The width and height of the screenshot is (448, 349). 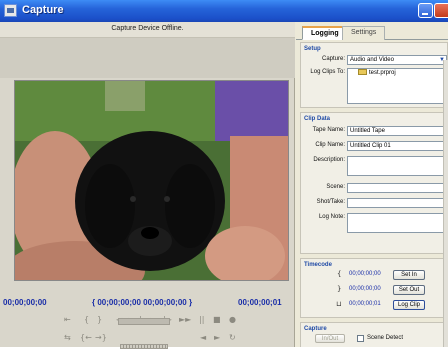 What do you see at coordinates (86, 338) in the screenshot?
I see `go-to-in-point-icon: {←` at bounding box center [86, 338].